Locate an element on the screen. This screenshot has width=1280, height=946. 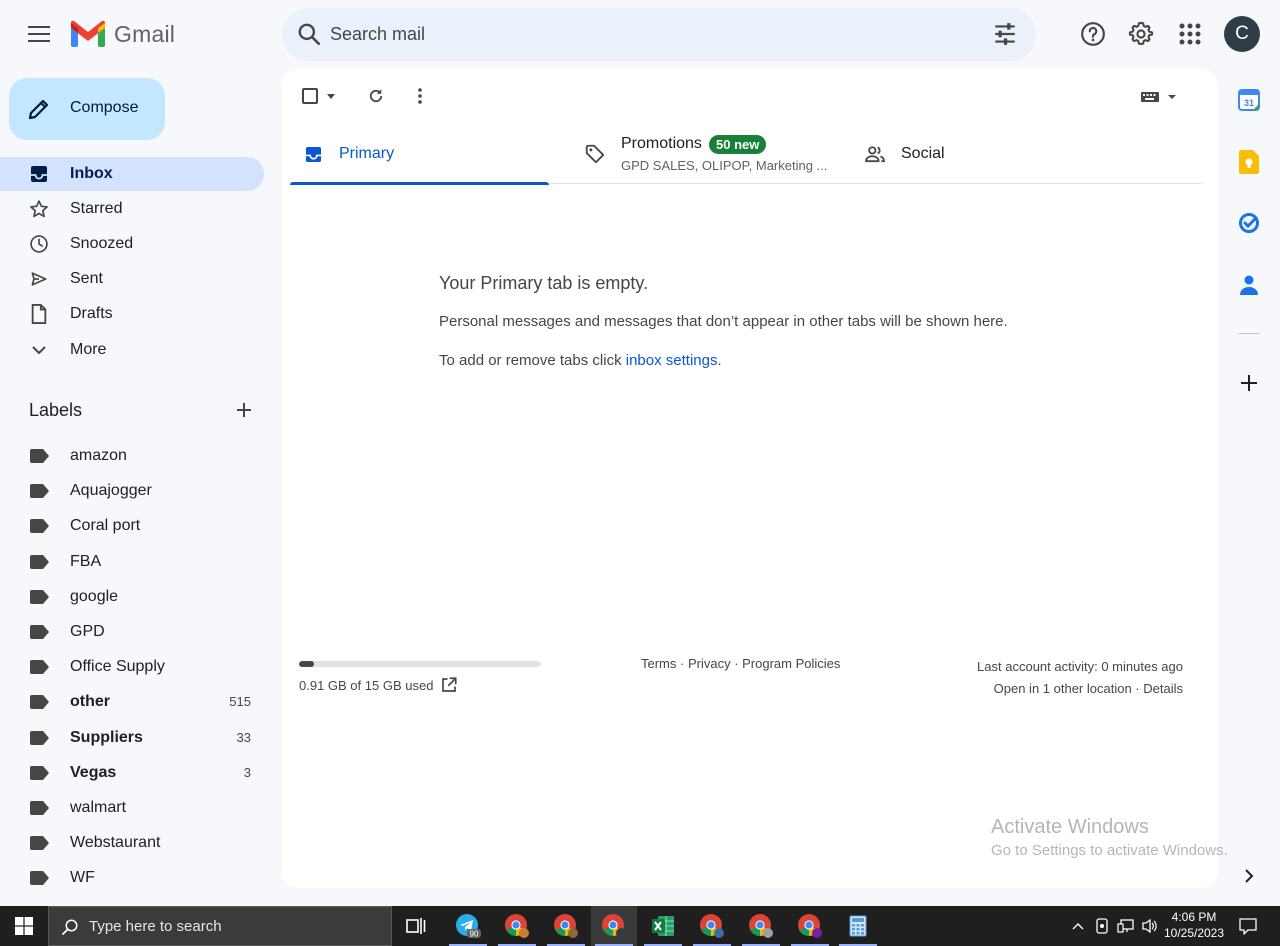
compose-label: Compose is located at coordinates (104, 107).